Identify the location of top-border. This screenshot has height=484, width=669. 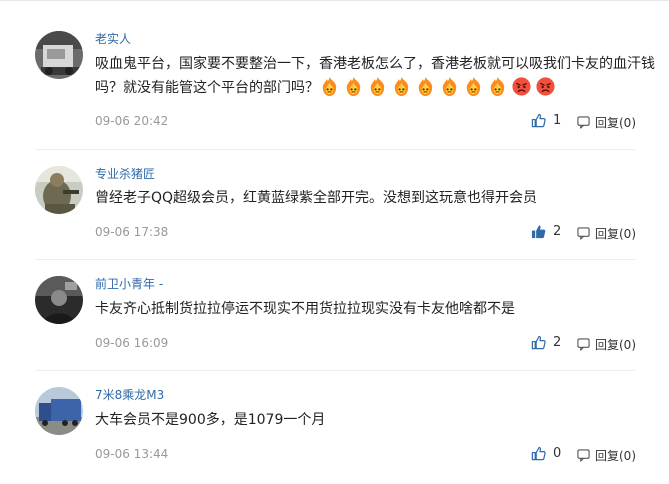
(334, 0).